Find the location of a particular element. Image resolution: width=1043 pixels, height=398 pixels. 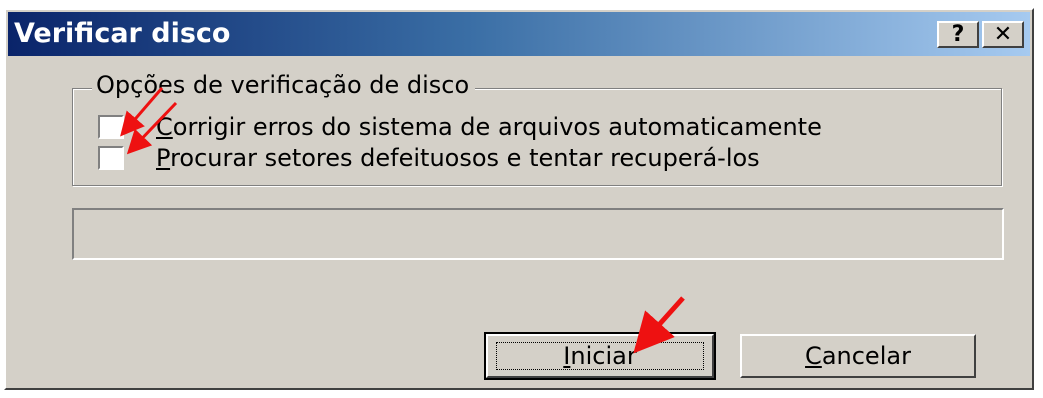

help-icon: ? is located at coordinates (958, 34).